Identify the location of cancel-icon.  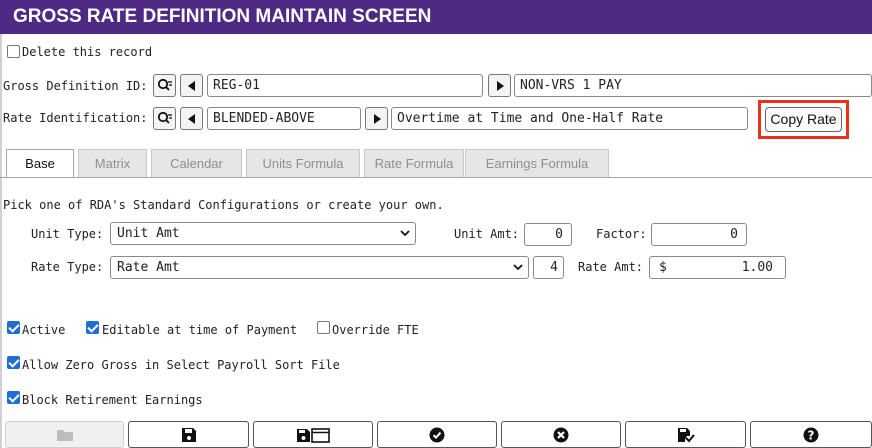
(561, 435).